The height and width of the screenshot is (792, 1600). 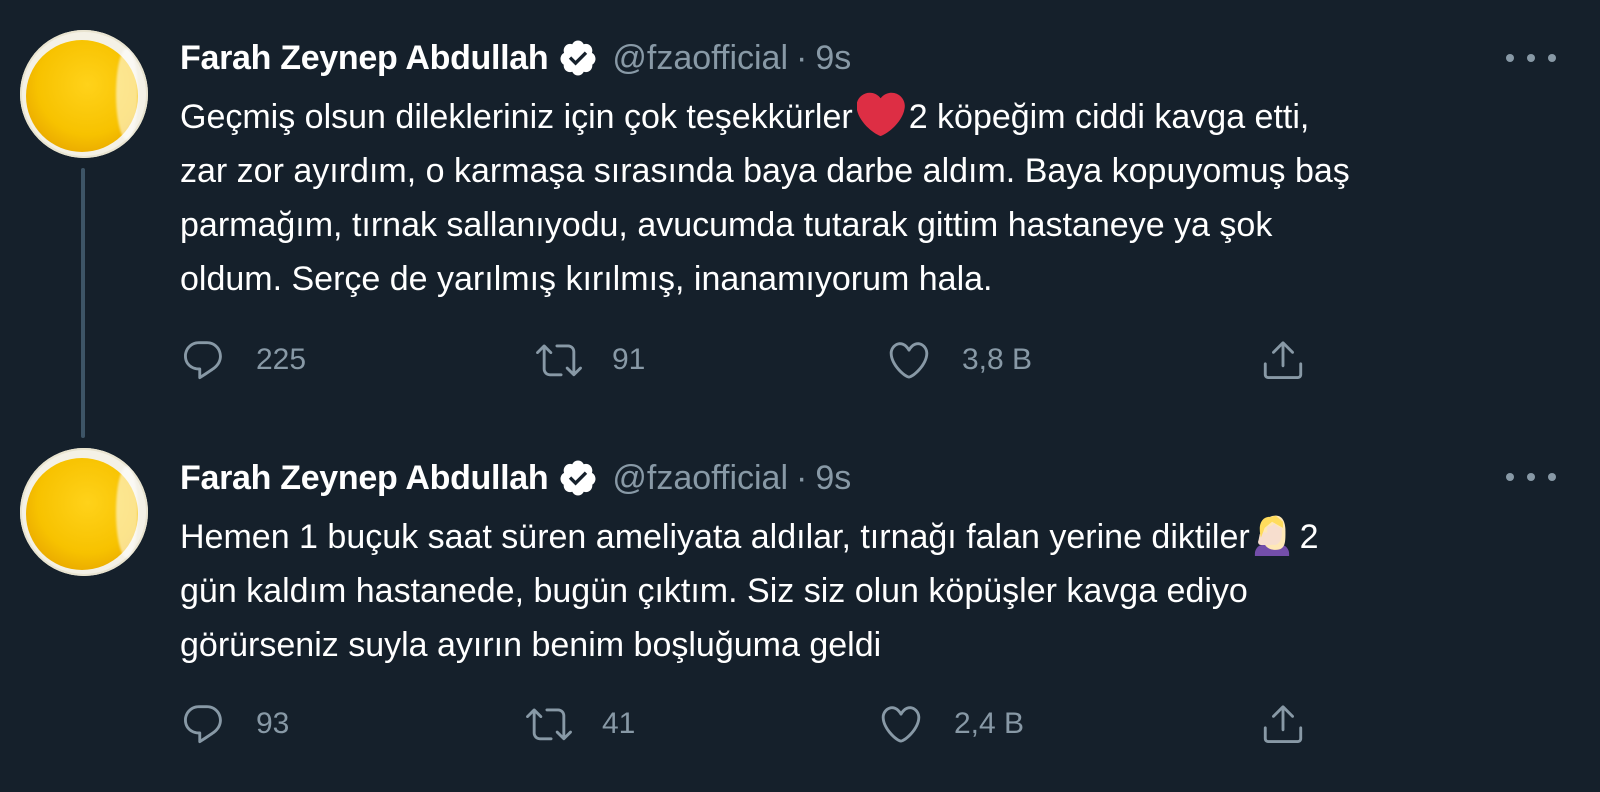 I want to click on reply-button: 93, so click(x=234, y=724).